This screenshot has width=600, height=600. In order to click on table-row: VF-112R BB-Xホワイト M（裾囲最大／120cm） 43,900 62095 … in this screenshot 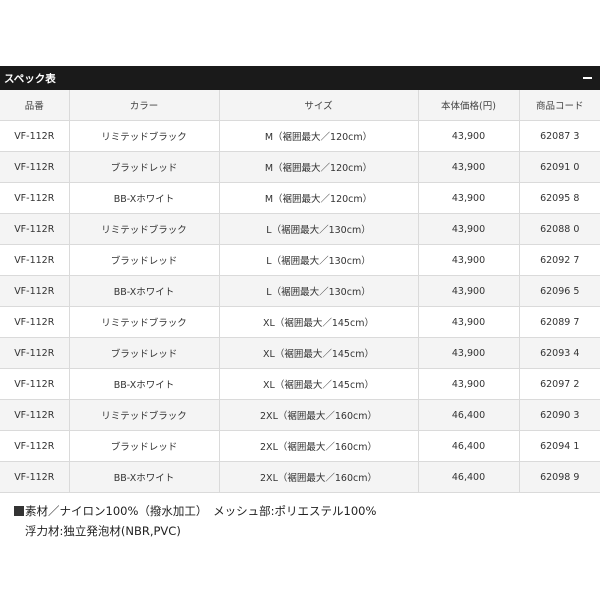, I will do `click(300, 198)`.